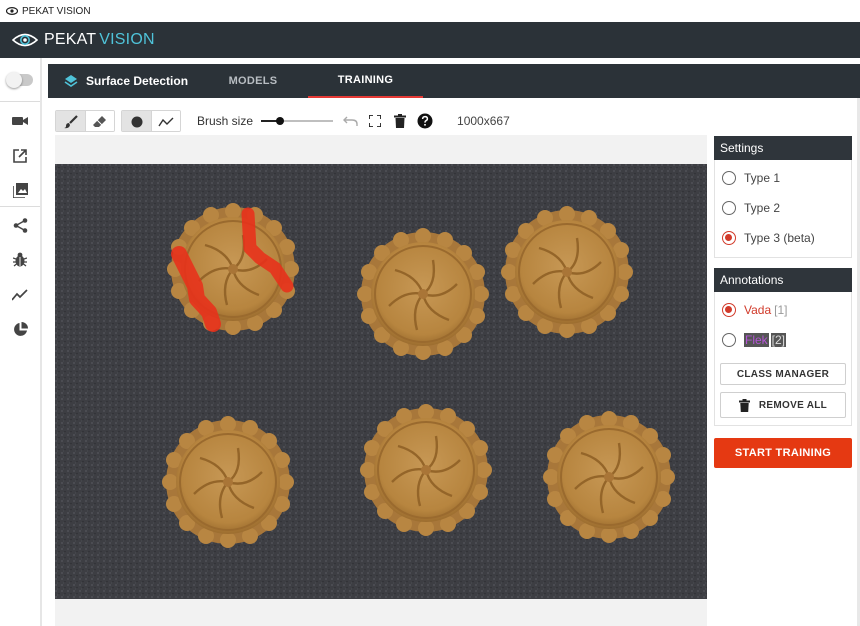  I want to click on remove-all-label: REMOVE ALL, so click(793, 405).